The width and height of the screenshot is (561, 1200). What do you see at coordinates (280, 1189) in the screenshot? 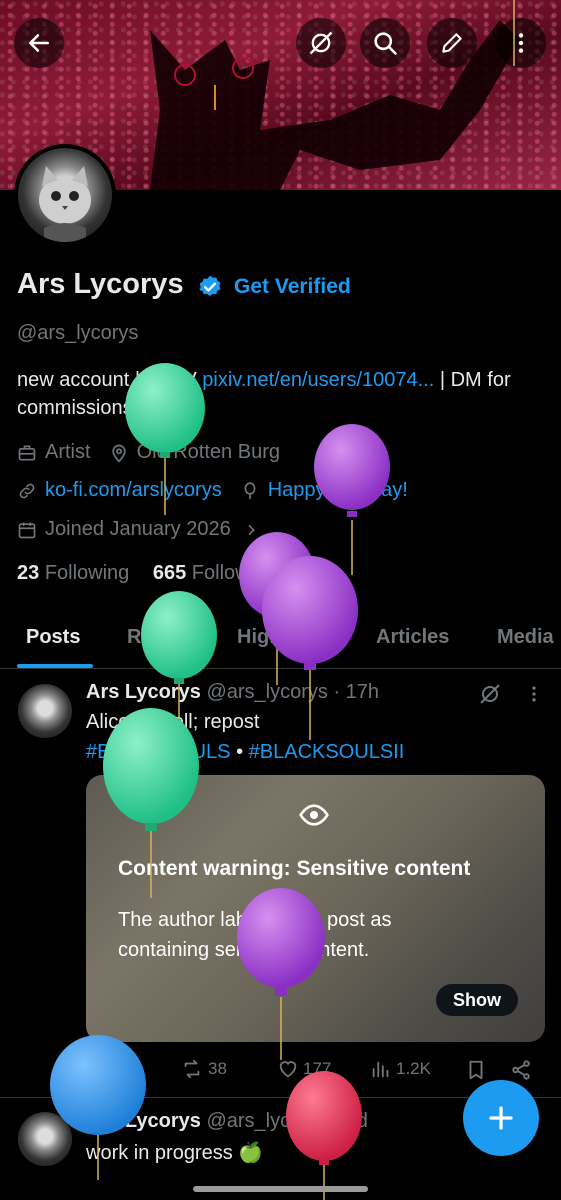
I see `system-home-indicator` at bounding box center [280, 1189].